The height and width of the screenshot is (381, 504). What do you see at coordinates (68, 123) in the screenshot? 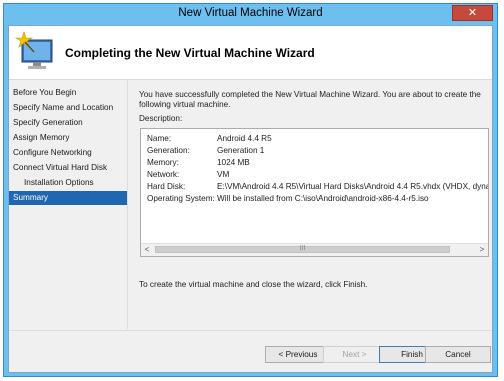
I see `sidebar-item-specify-generation: Specify Generation` at bounding box center [68, 123].